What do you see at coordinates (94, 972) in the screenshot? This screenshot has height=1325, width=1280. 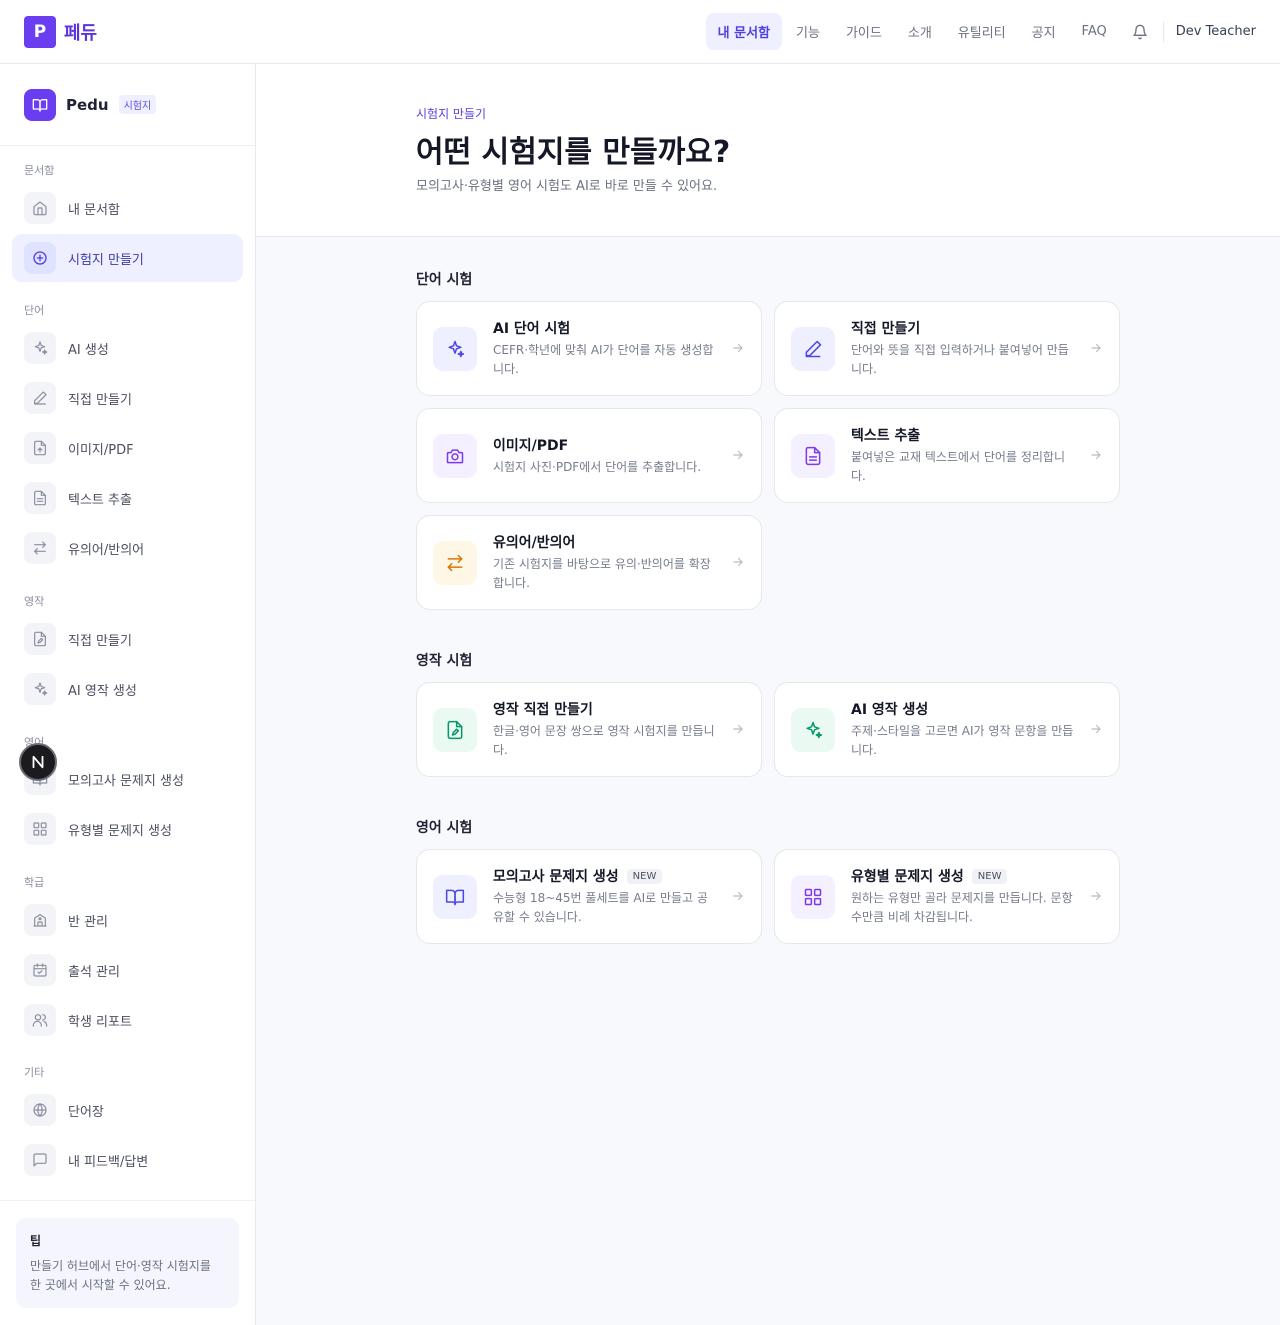 I see `sidebar-item-label: 출석 관리` at bounding box center [94, 972].